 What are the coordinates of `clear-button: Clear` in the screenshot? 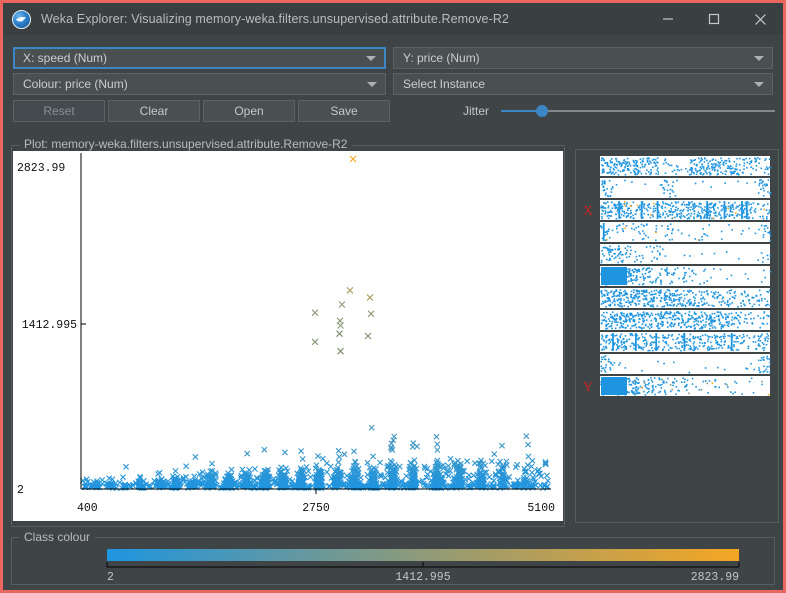 It's located at (154, 111).